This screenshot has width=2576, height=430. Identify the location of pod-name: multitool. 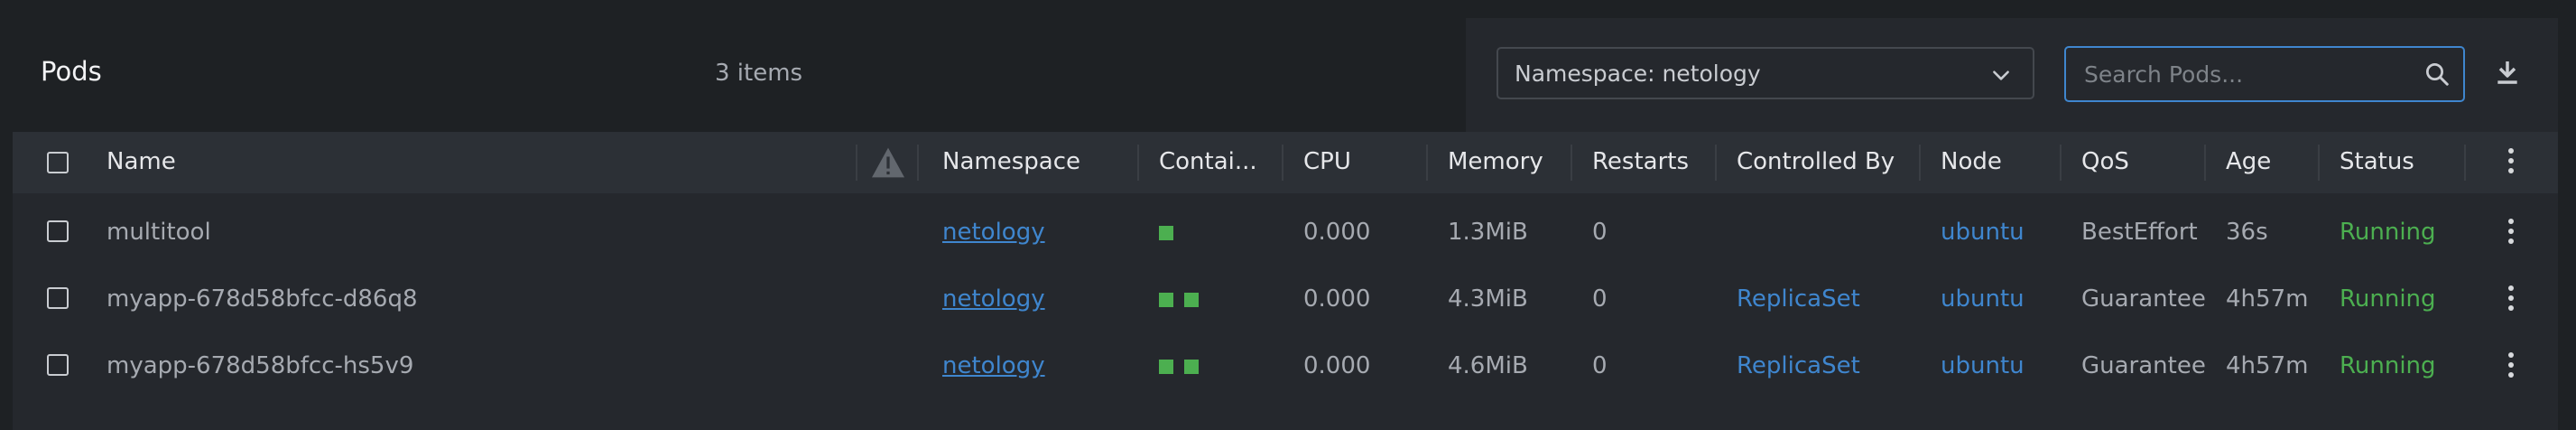
(159, 233).